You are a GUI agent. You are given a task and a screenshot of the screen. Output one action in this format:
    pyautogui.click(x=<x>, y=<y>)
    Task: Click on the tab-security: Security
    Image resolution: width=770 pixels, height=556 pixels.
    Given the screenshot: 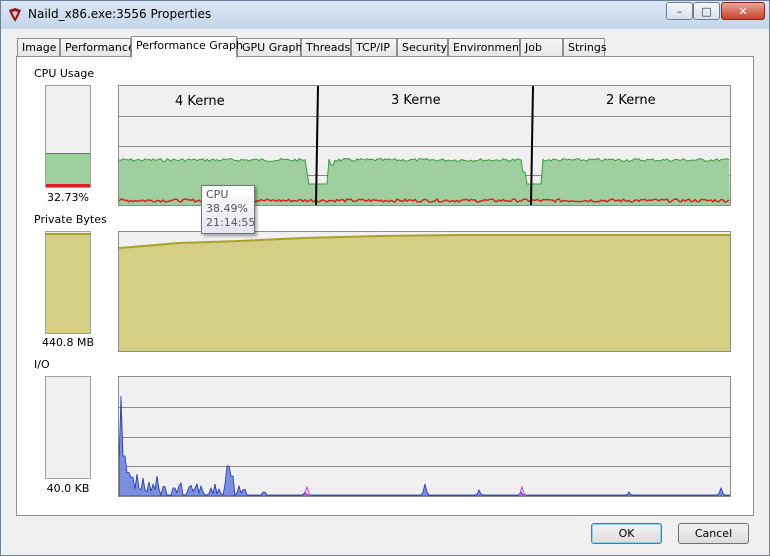 What is the action you would take?
    pyautogui.click(x=422, y=47)
    